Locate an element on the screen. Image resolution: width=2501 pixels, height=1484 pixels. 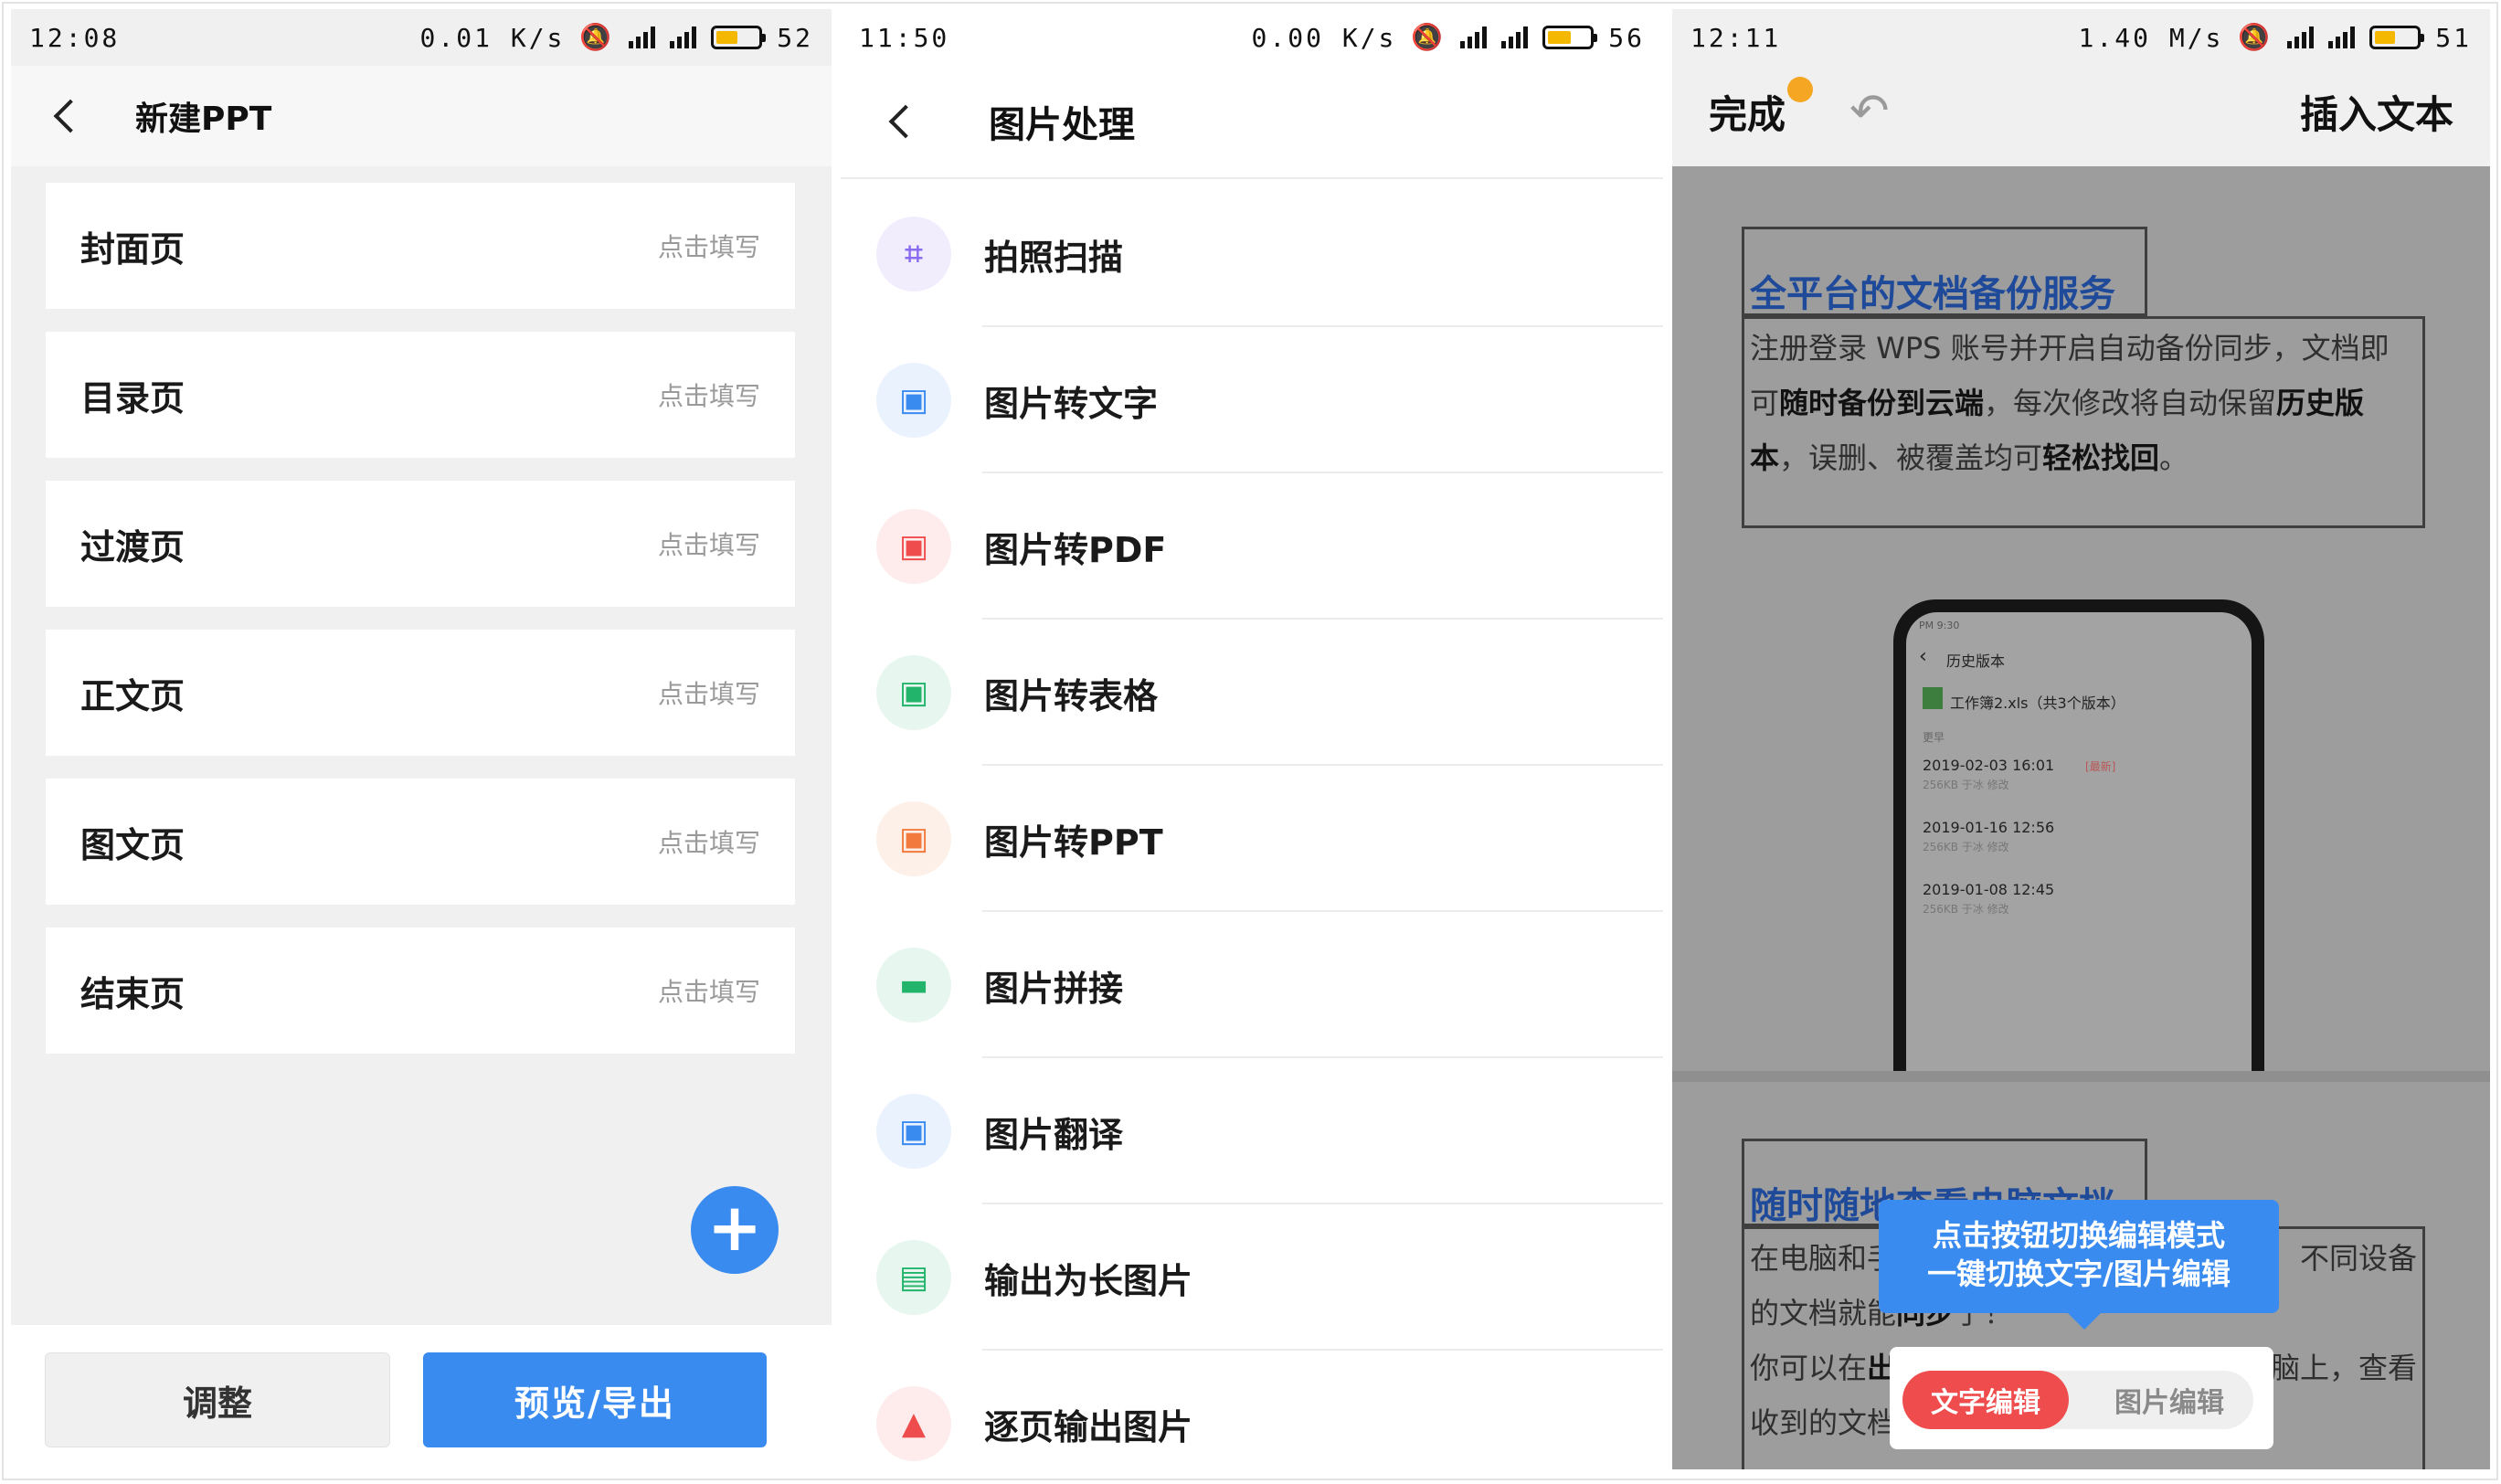
text-run: 在电脑和手 is located at coordinates (1823, 1259).